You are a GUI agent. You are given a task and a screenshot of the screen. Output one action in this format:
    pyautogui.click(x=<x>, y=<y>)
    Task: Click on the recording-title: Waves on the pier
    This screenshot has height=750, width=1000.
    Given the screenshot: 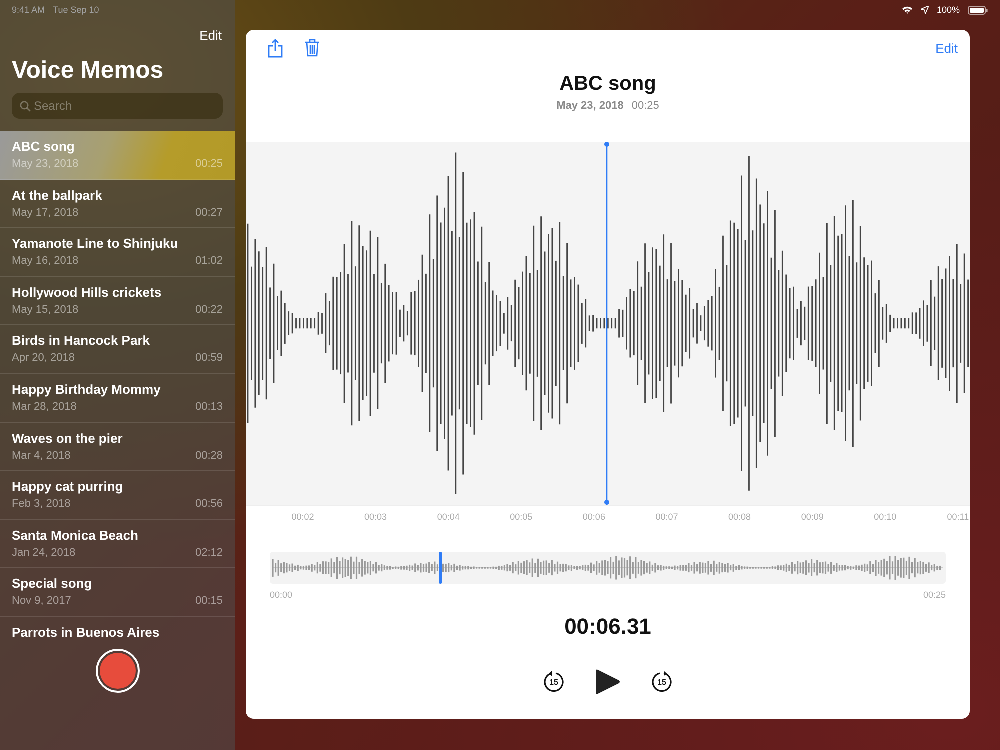 What is the action you would take?
    pyautogui.click(x=68, y=438)
    